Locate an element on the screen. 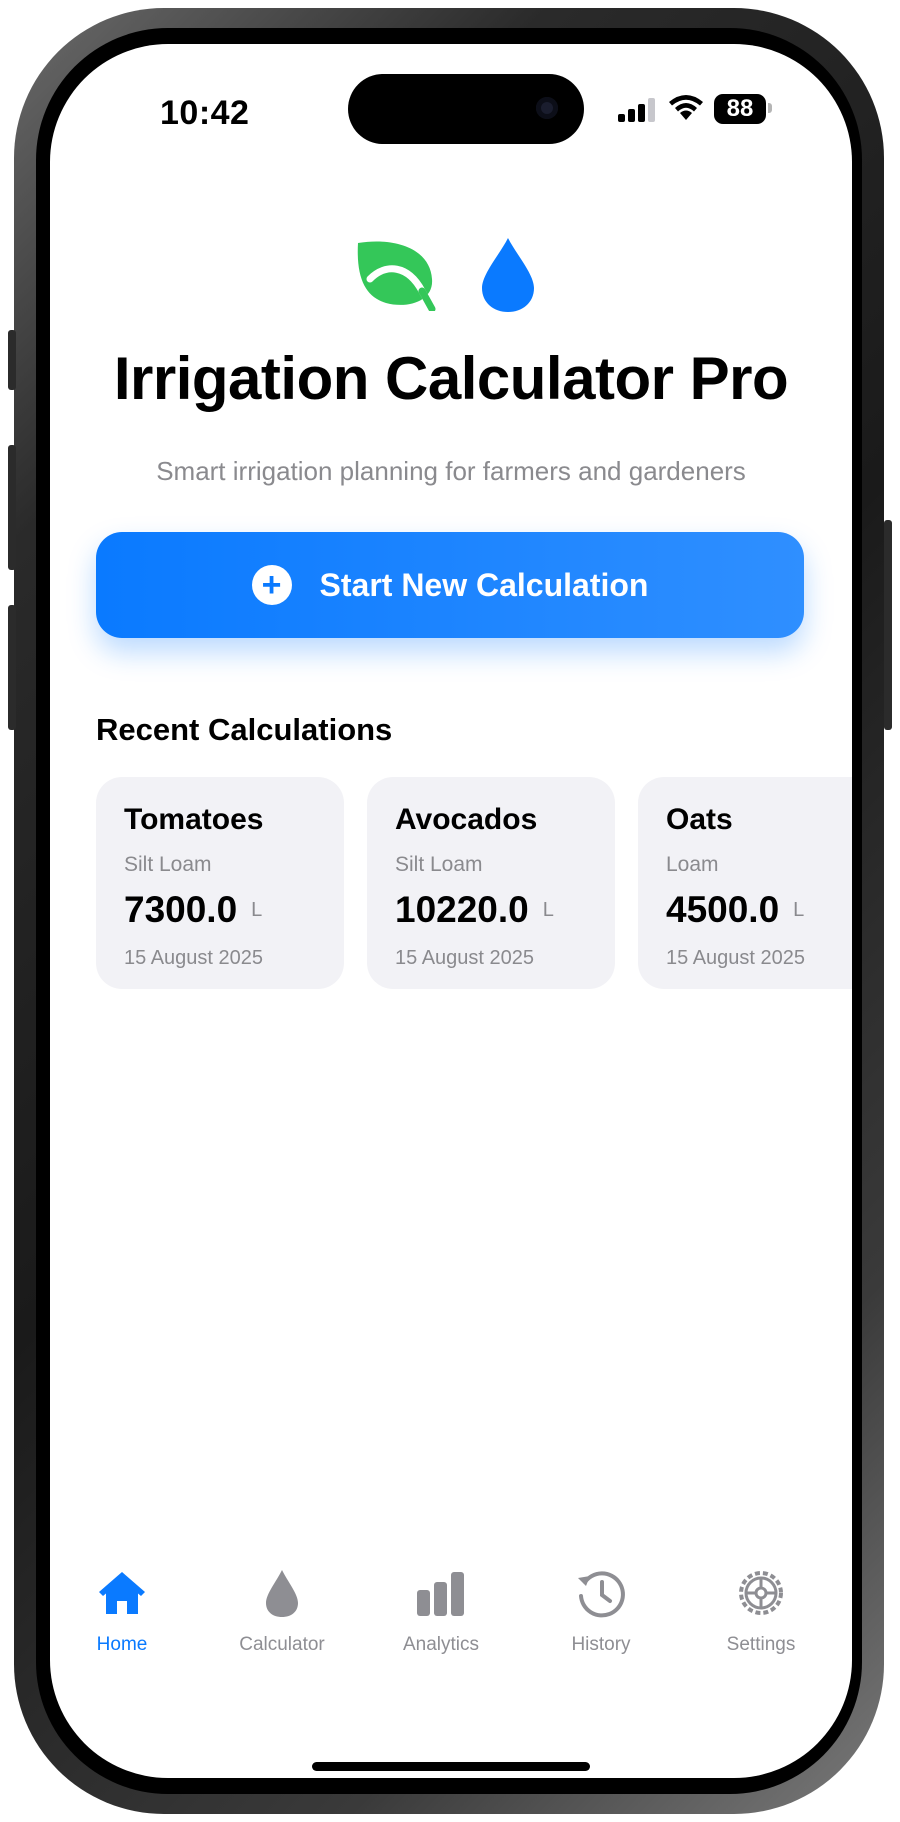  cellular-signal-icon is located at coordinates (636, 110).